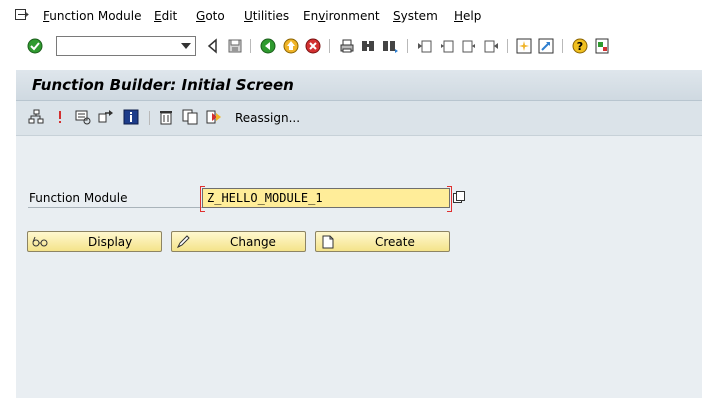 The width and height of the screenshot is (702, 398). Describe the element at coordinates (110, 242) in the screenshot. I see `display-button-label: Display` at that location.